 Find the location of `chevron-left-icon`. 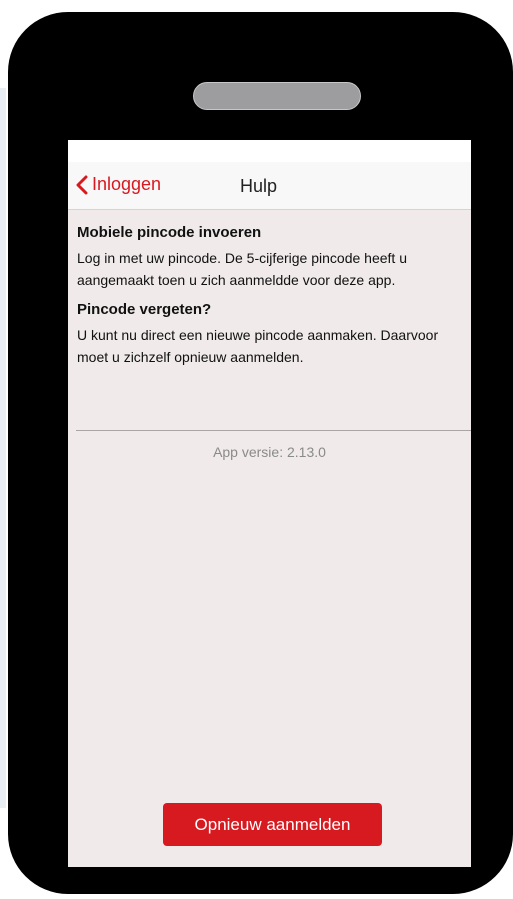

chevron-left-icon is located at coordinates (82, 184).